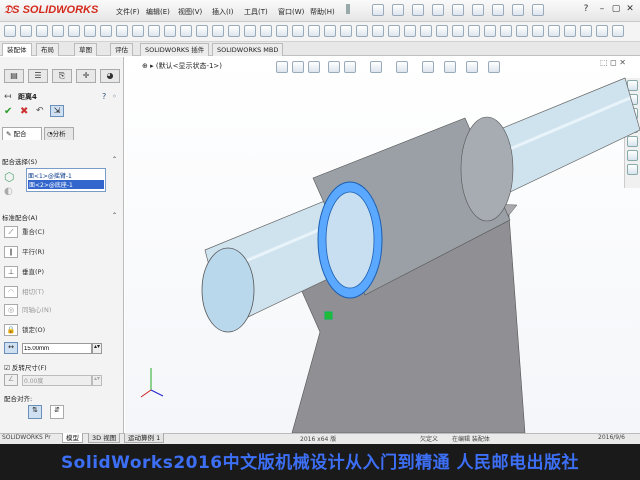  I want to click on distance-input, so click(57, 348).